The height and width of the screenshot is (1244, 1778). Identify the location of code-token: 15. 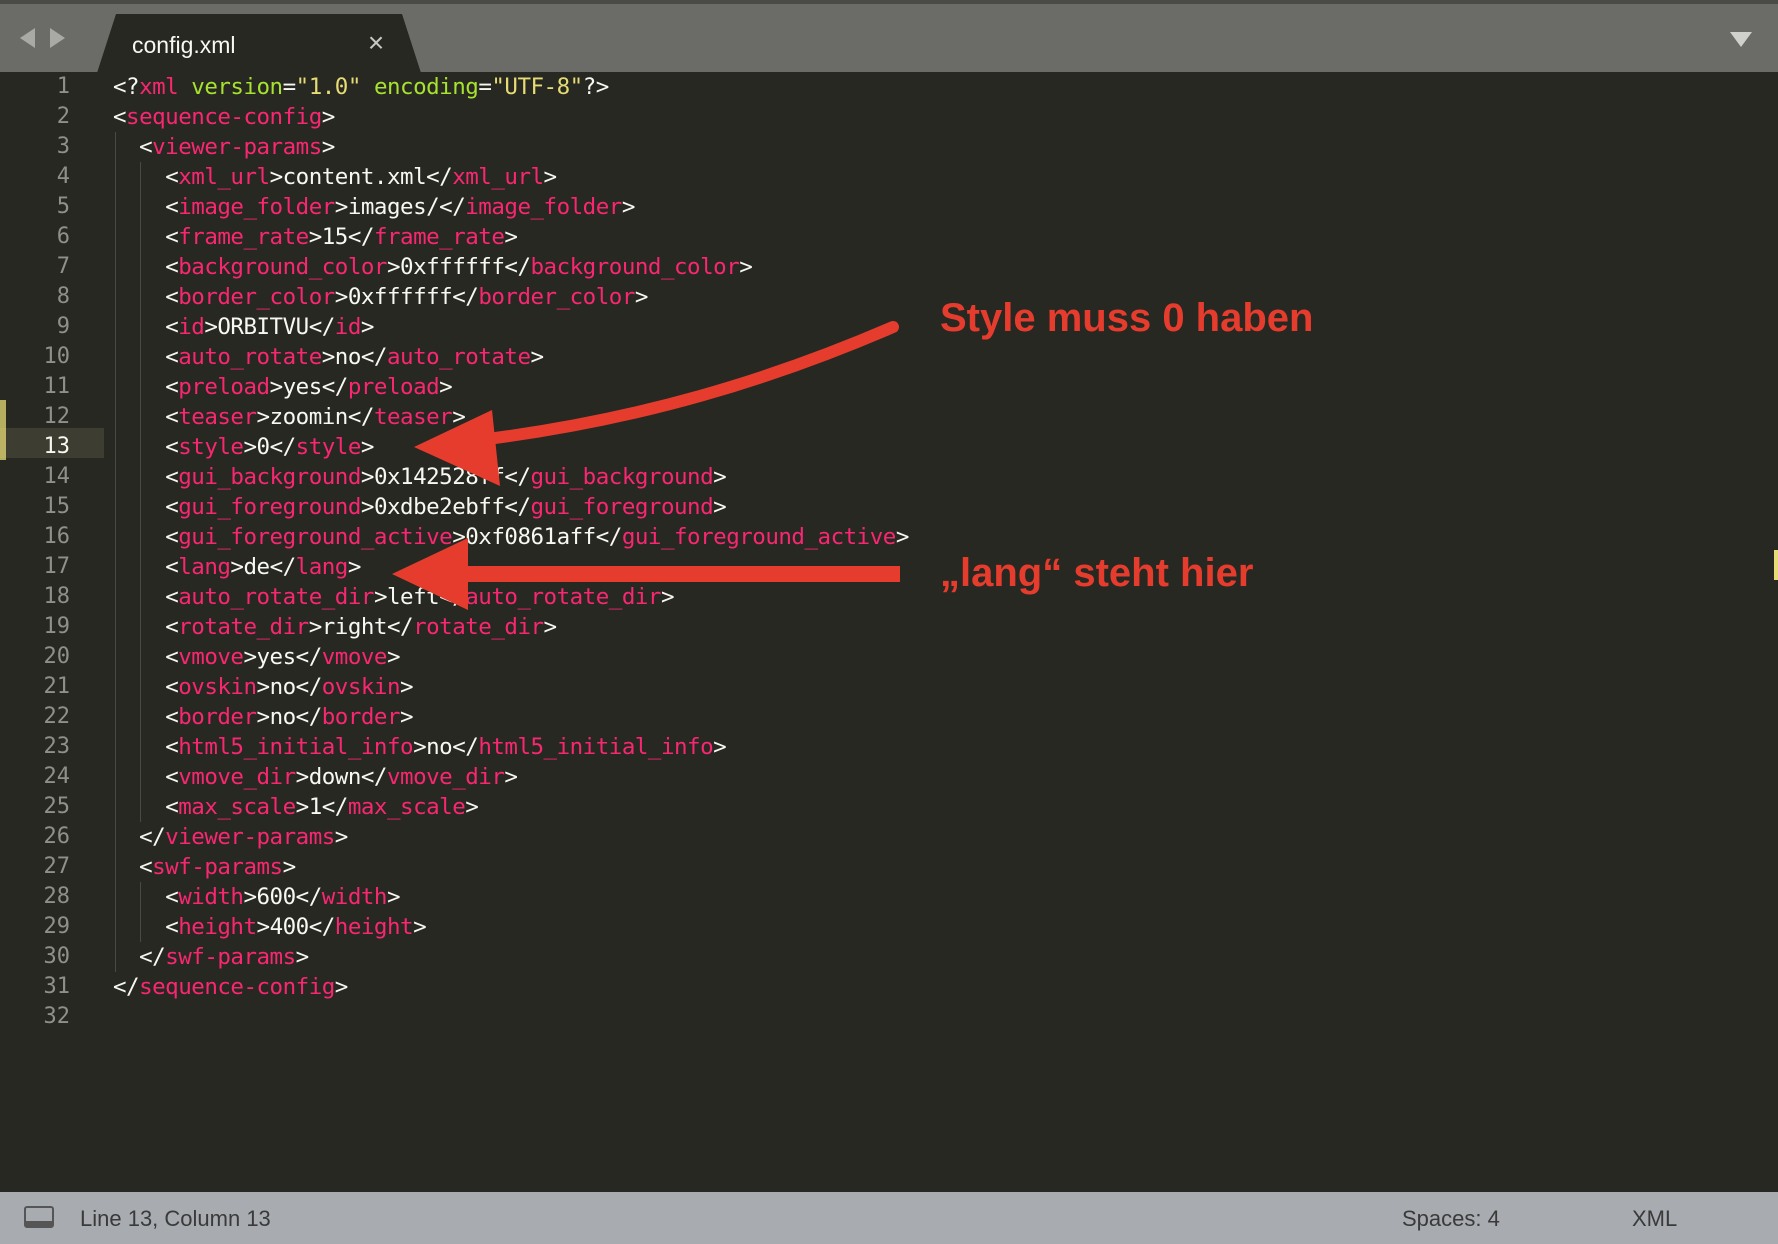
(335, 237).